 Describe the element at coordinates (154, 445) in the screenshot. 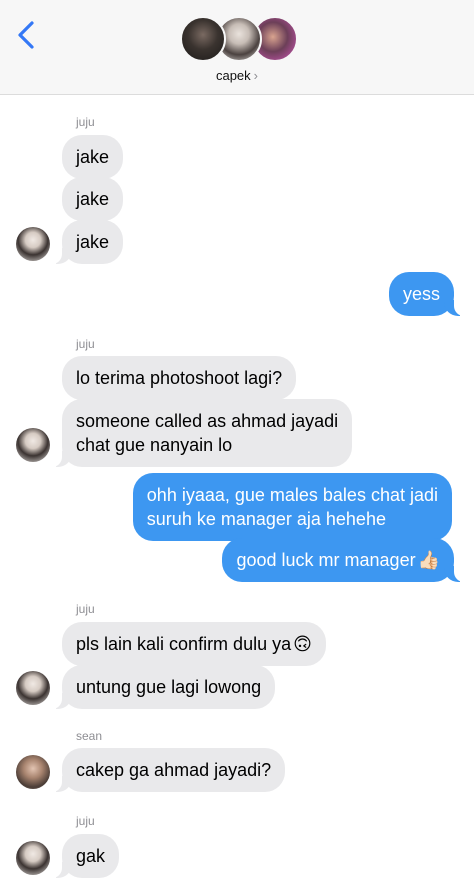

I see `message-line: chat gue nanyain lo` at that location.